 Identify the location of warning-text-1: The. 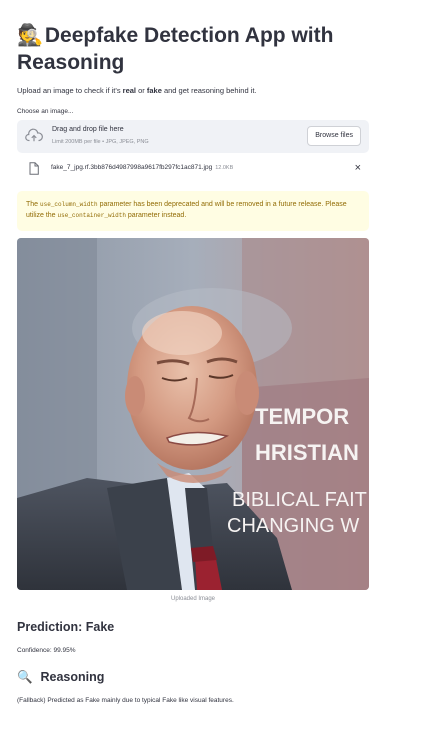
(33, 204).